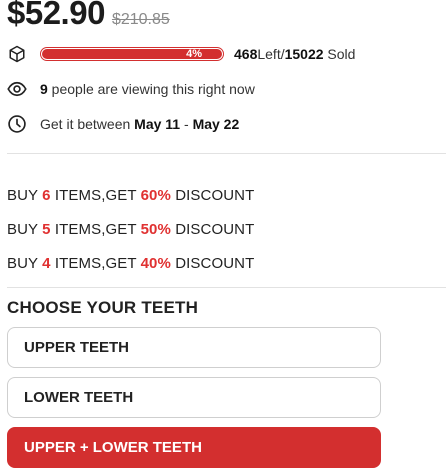 The width and height of the screenshot is (446, 469). What do you see at coordinates (155, 195) in the screenshot?
I see `discount-percent: 60%` at bounding box center [155, 195].